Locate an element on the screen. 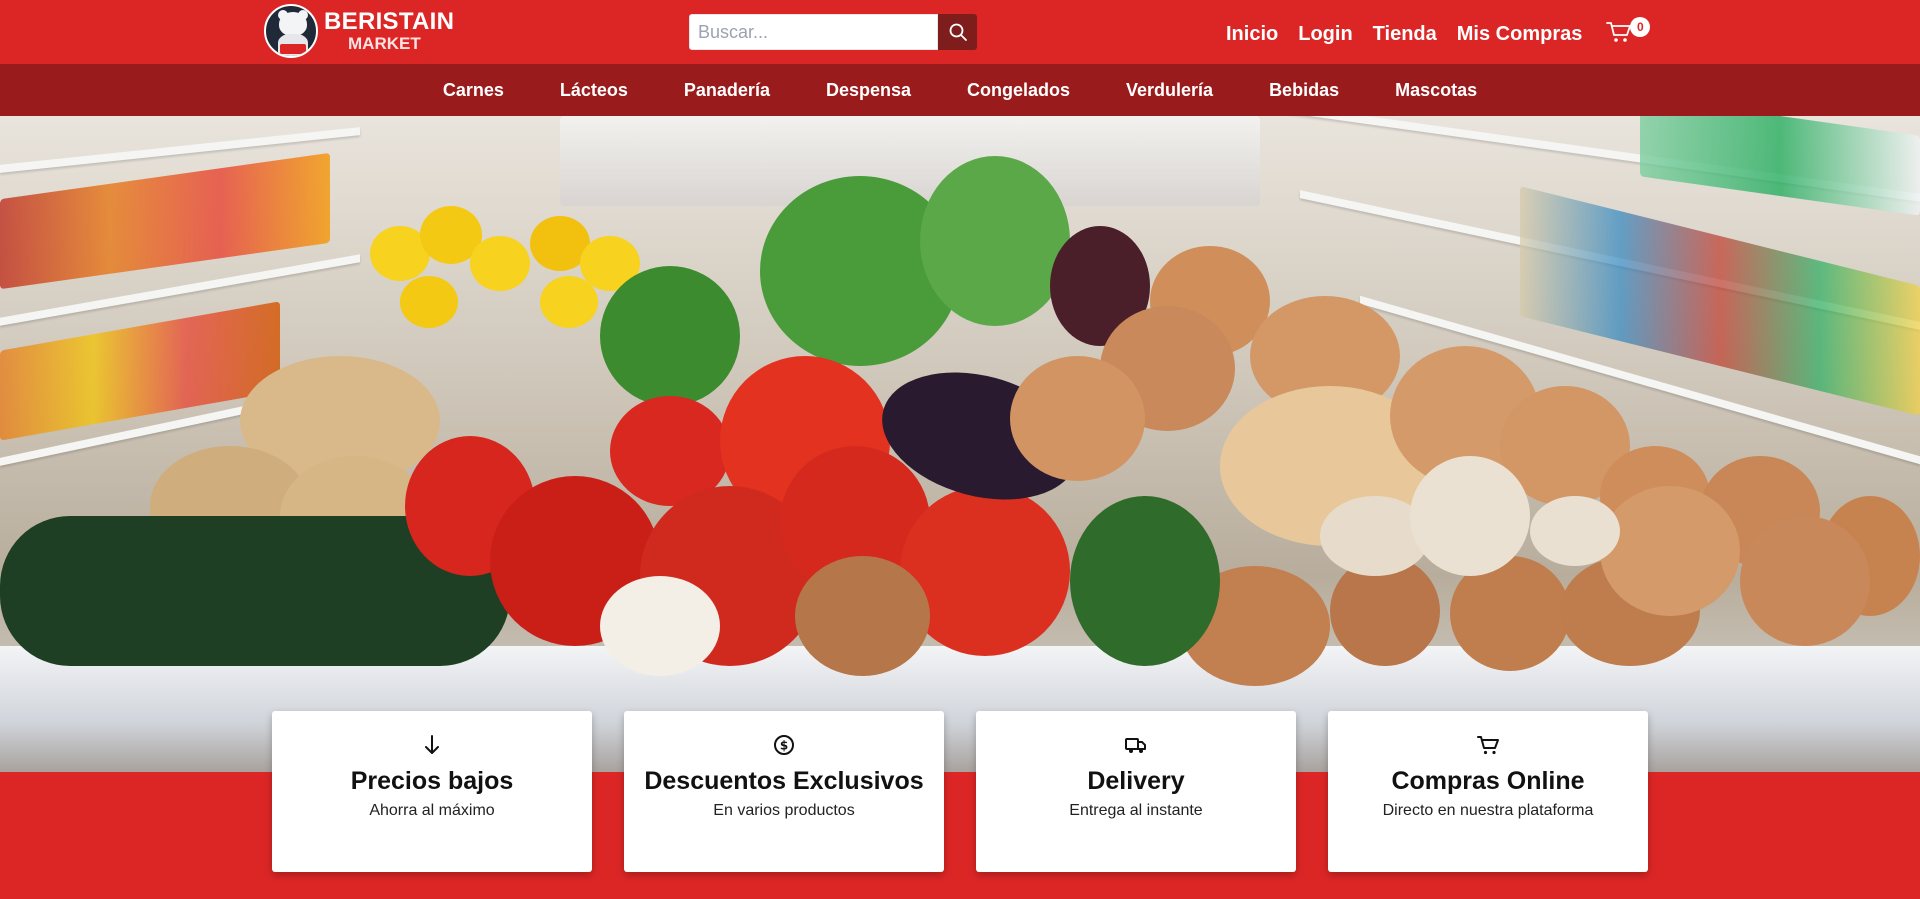 This screenshot has width=1920, height=899. polar-bear-logo-icon is located at coordinates (291, 31).